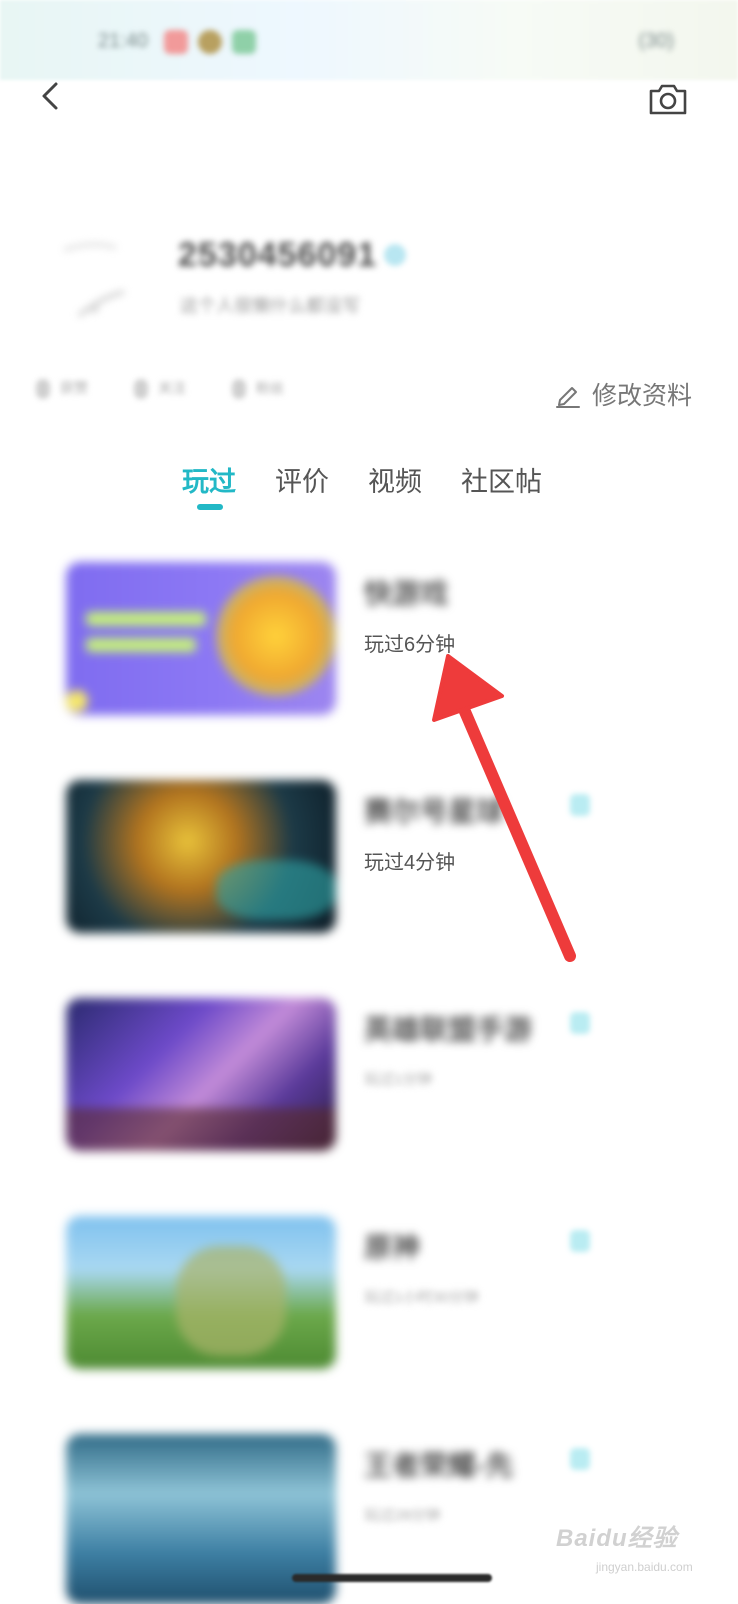 Image resolution: width=738 pixels, height=1604 pixels. Describe the element at coordinates (278, 255) in the screenshot. I see `user-id: 2530456091` at that location.